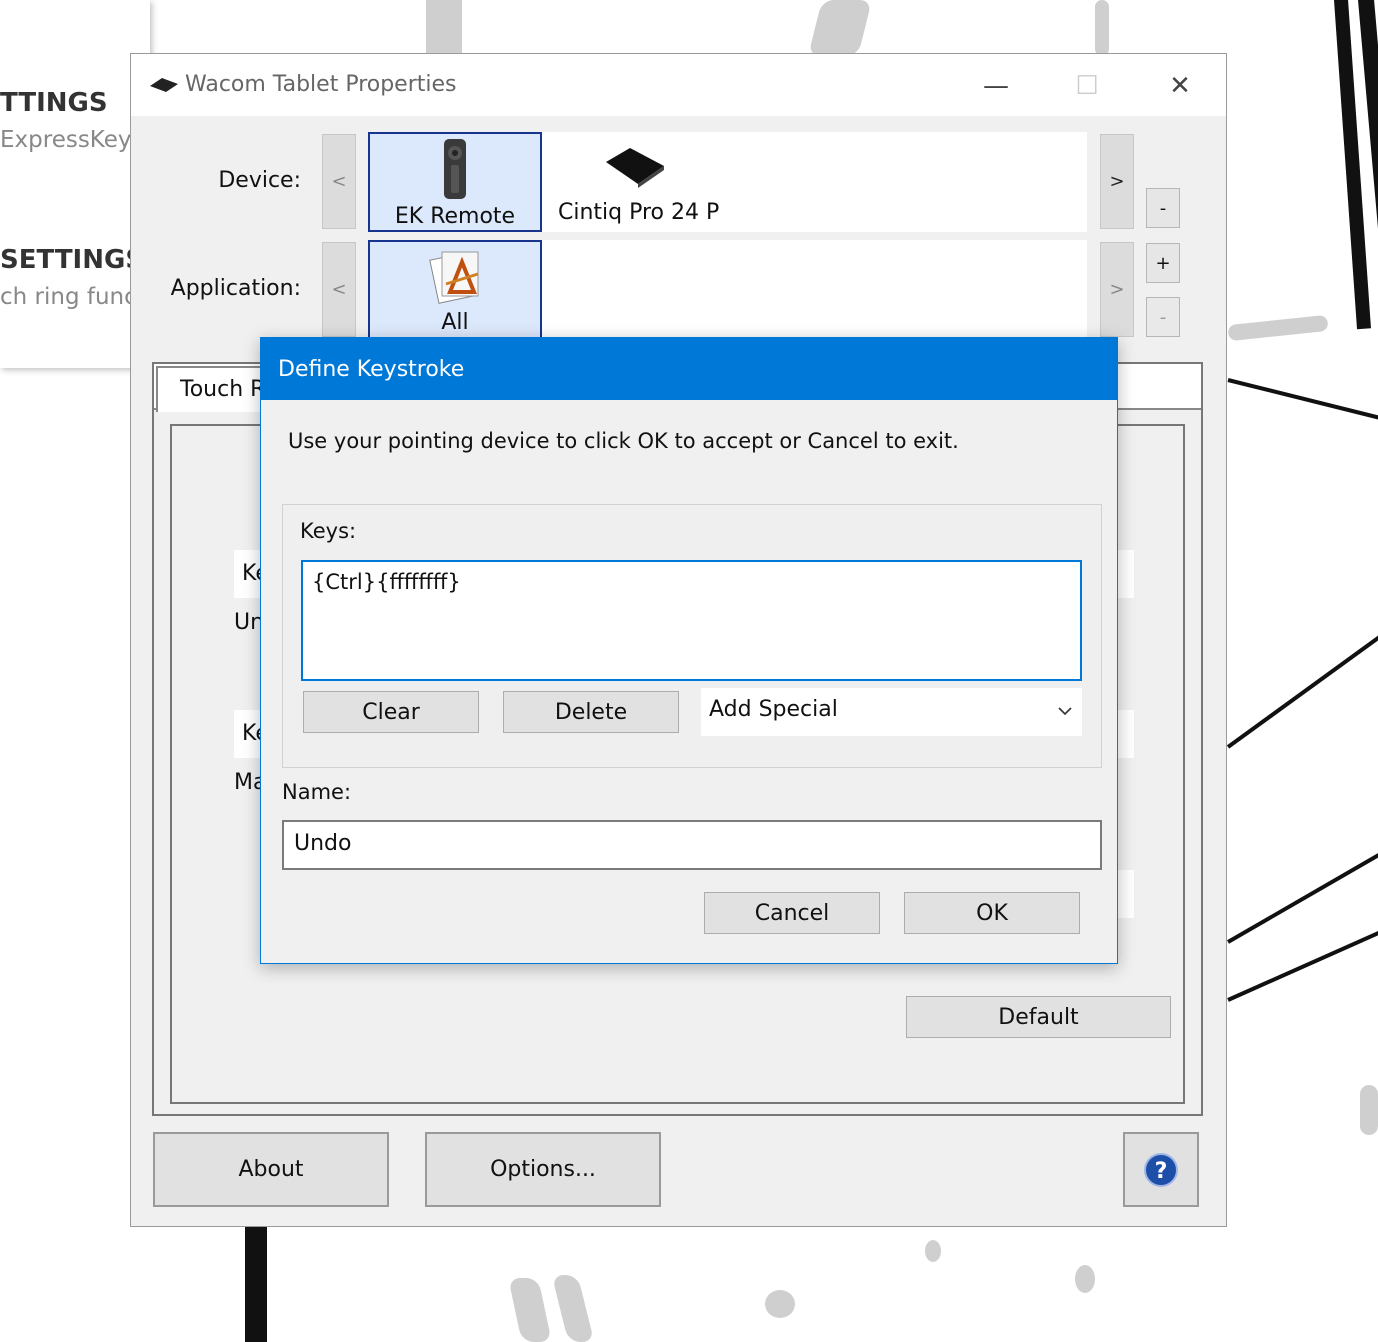 The width and height of the screenshot is (1378, 1342). Describe the element at coordinates (386, 582) in the screenshot. I see `keys-value: {Ctrl}{ffffffff}` at that location.